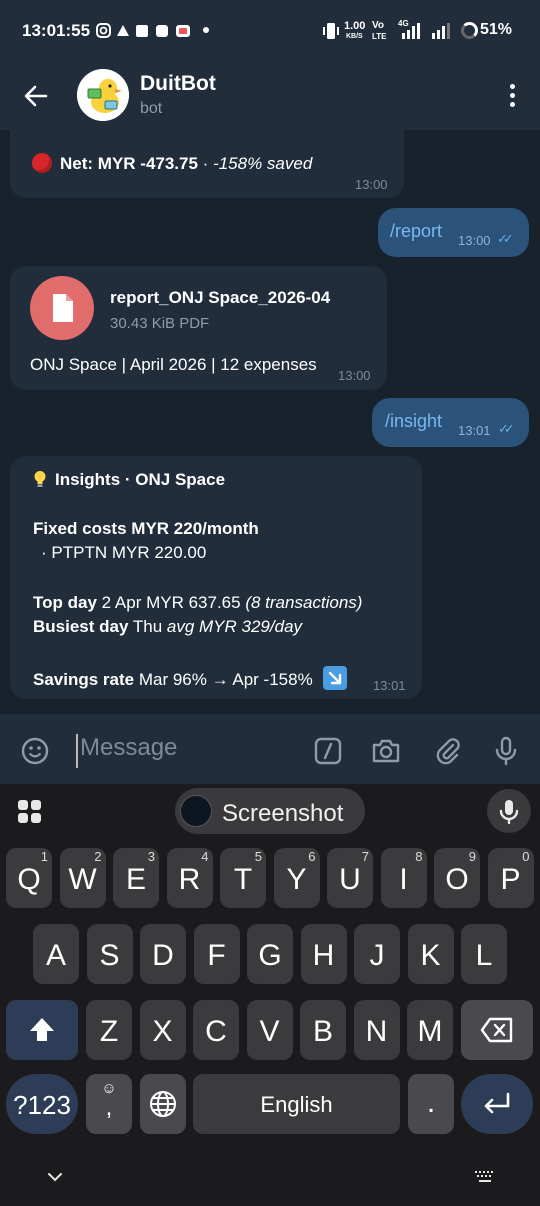 This screenshot has height=1206, width=540. What do you see at coordinates (296, 878) in the screenshot?
I see `key-y: 6Y` at bounding box center [296, 878].